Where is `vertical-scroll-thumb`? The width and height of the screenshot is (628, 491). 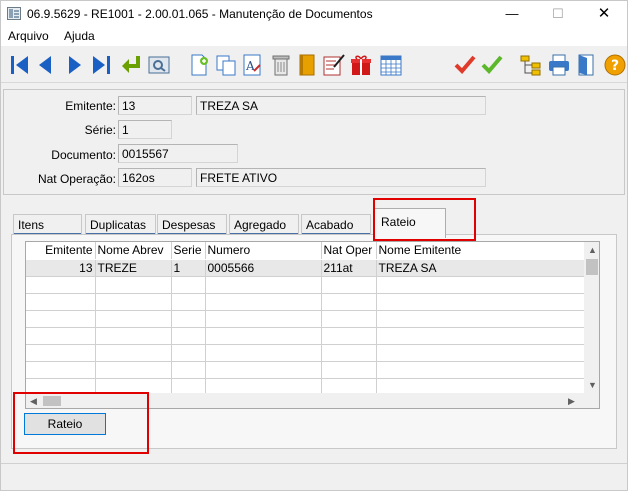 vertical-scroll-thumb is located at coordinates (592, 267).